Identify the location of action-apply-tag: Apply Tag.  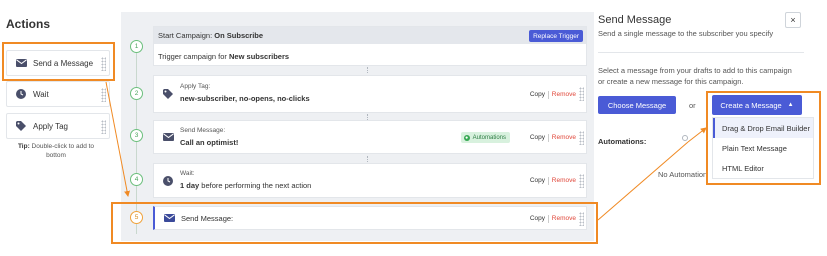
(58, 126).